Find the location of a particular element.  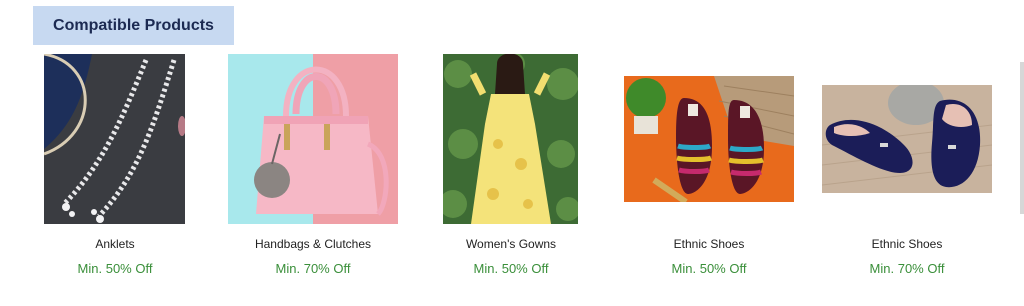

ethnic-shoes-image is located at coordinates (709, 139).